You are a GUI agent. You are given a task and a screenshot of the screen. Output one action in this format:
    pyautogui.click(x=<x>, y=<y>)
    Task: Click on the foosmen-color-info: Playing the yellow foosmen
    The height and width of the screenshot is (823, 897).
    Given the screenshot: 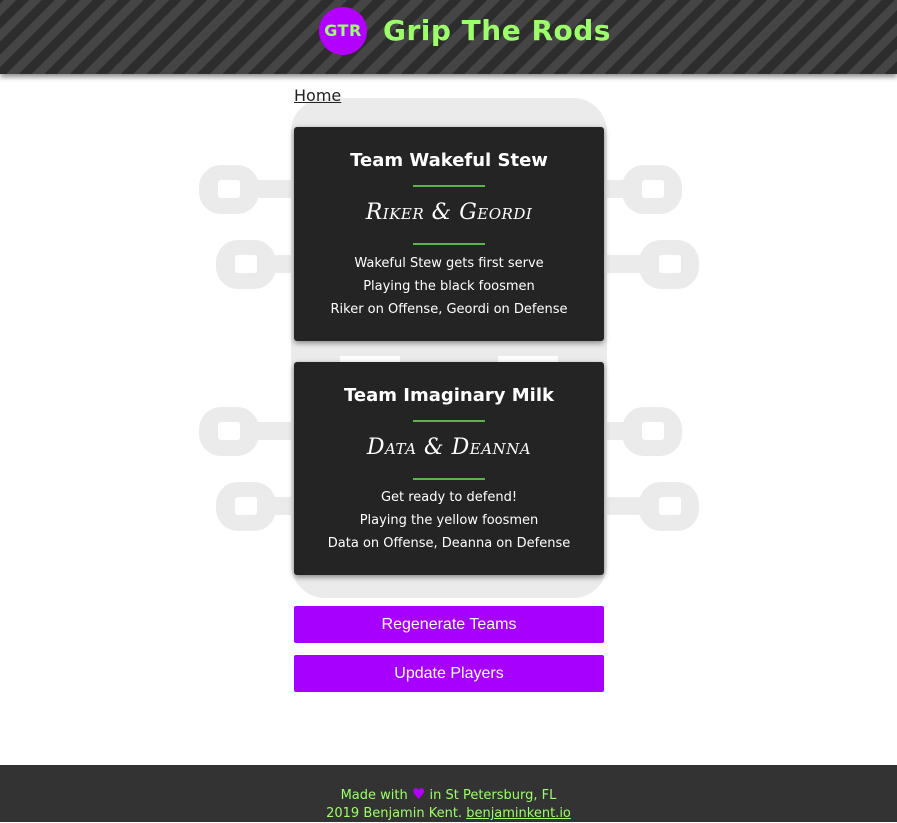 What is the action you would take?
    pyautogui.click(x=449, y=520)
    